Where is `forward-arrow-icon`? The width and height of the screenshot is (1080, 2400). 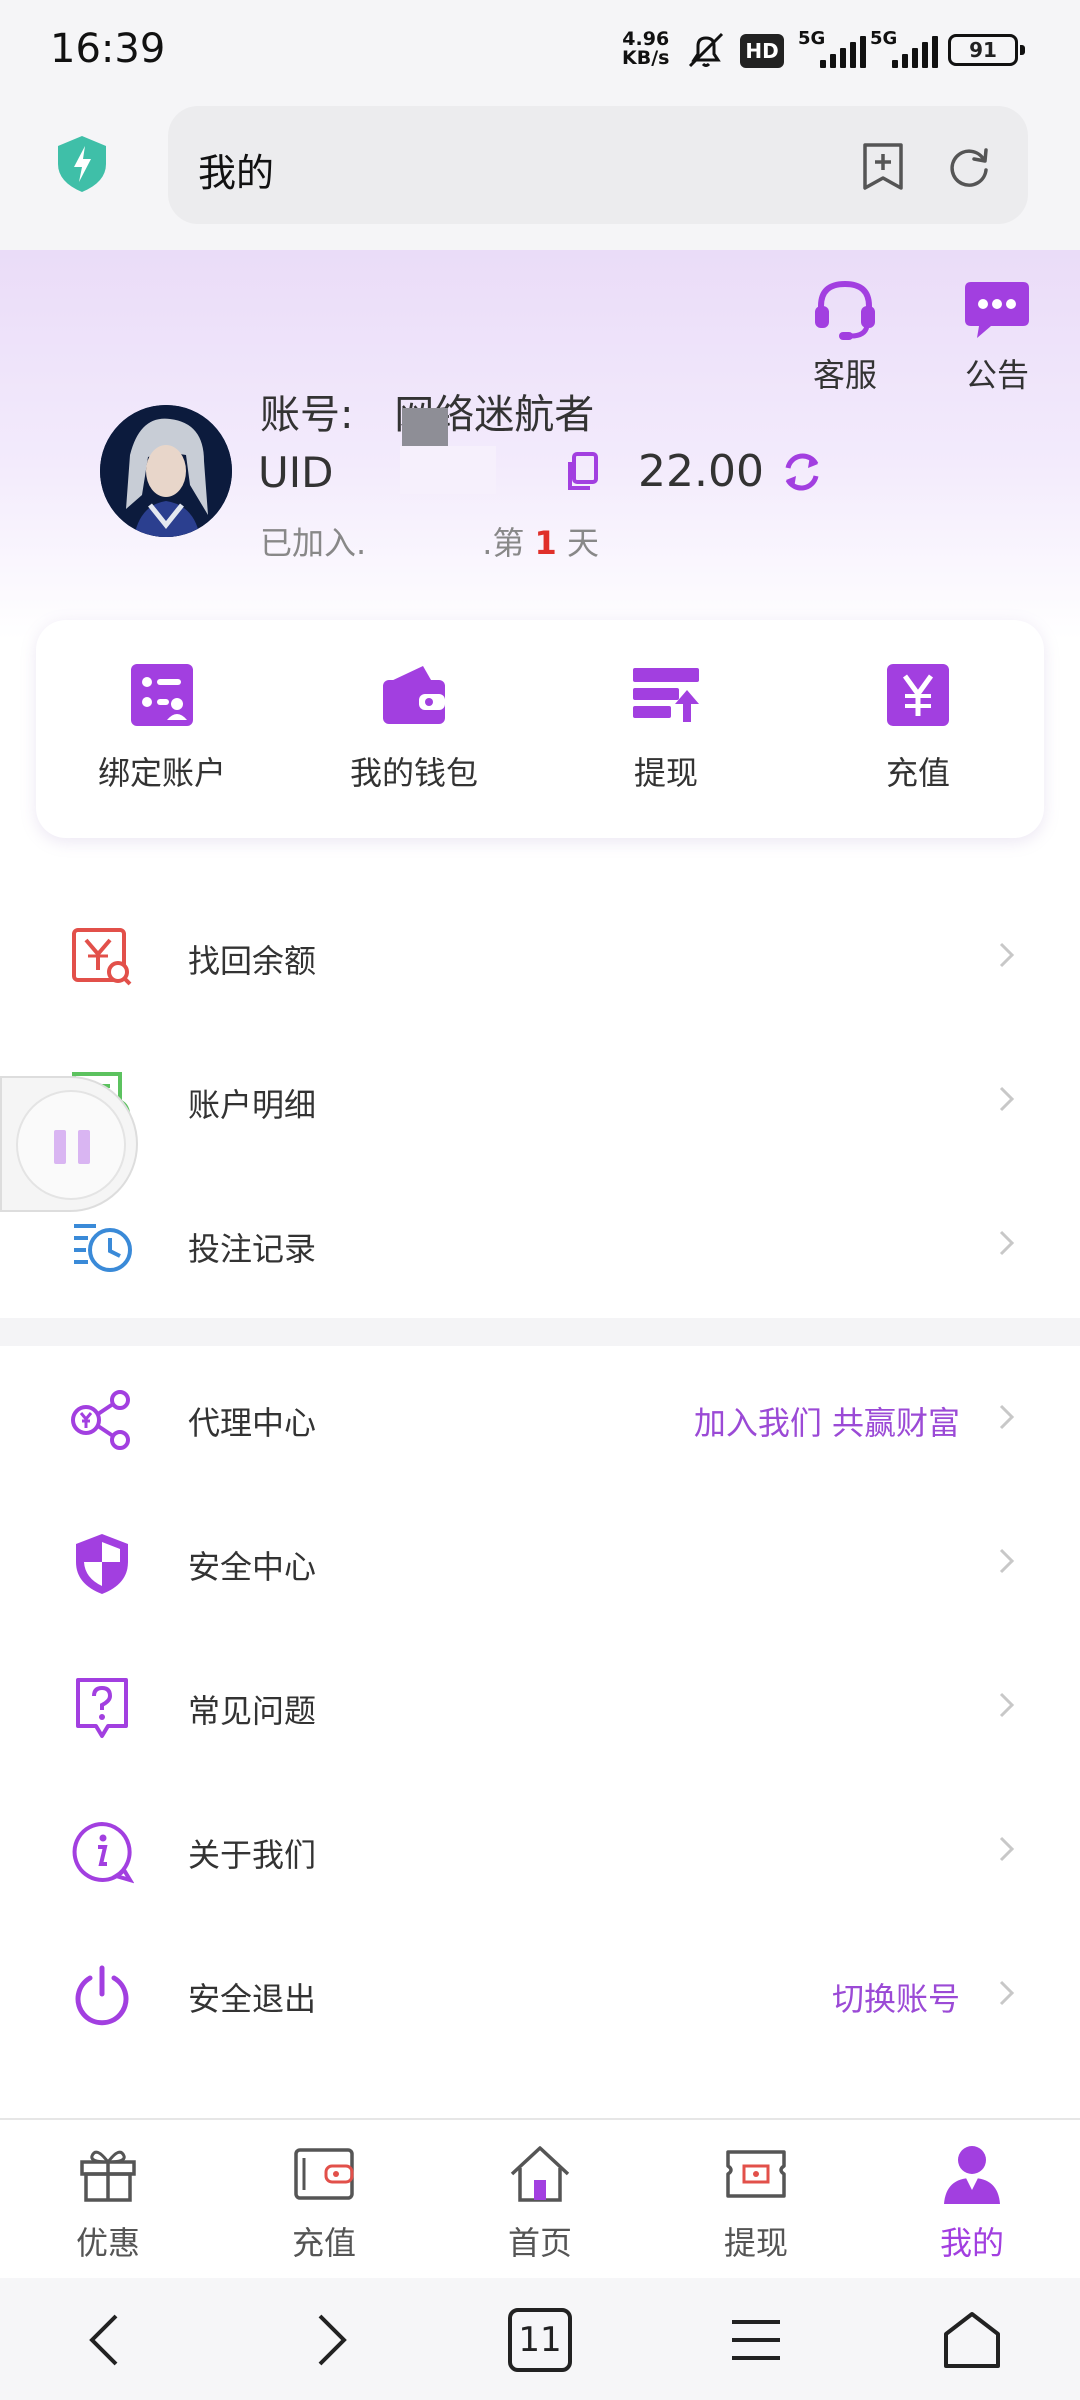
forward-arrow-icon is located at coordinates (328, 2340).